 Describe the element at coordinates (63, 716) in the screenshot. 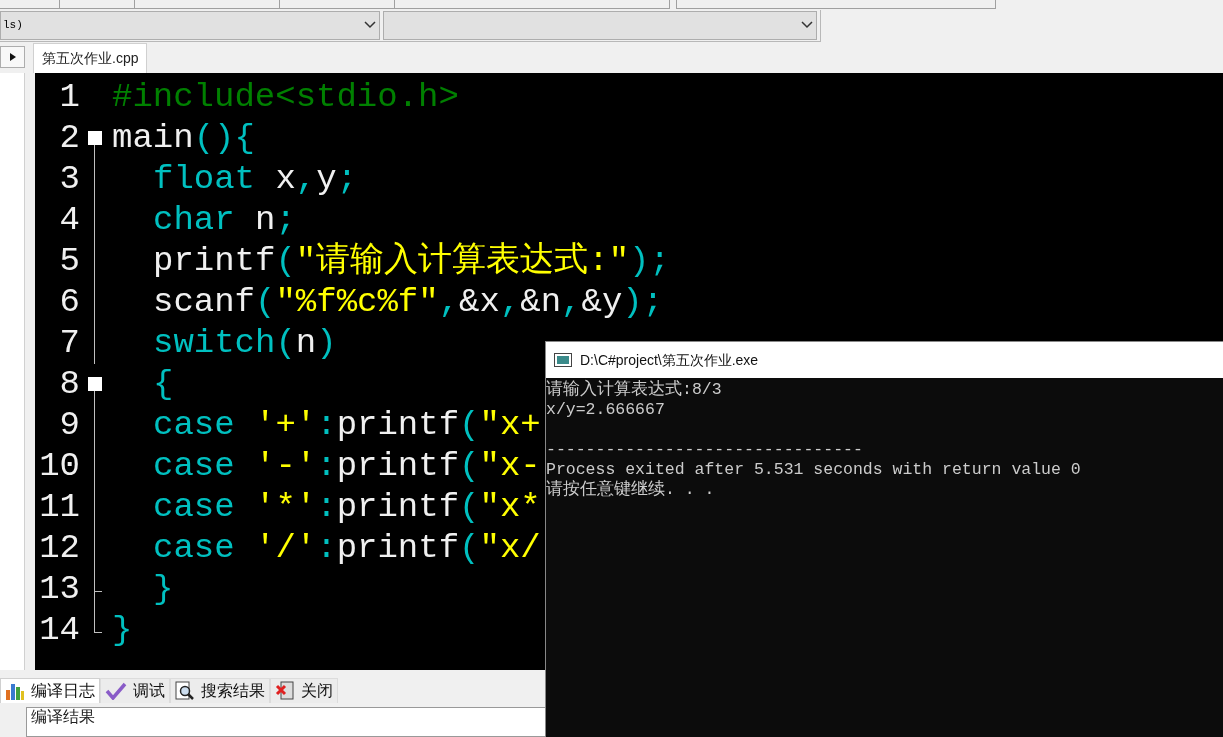

I see `panel-heading: 编译结果` at that location.